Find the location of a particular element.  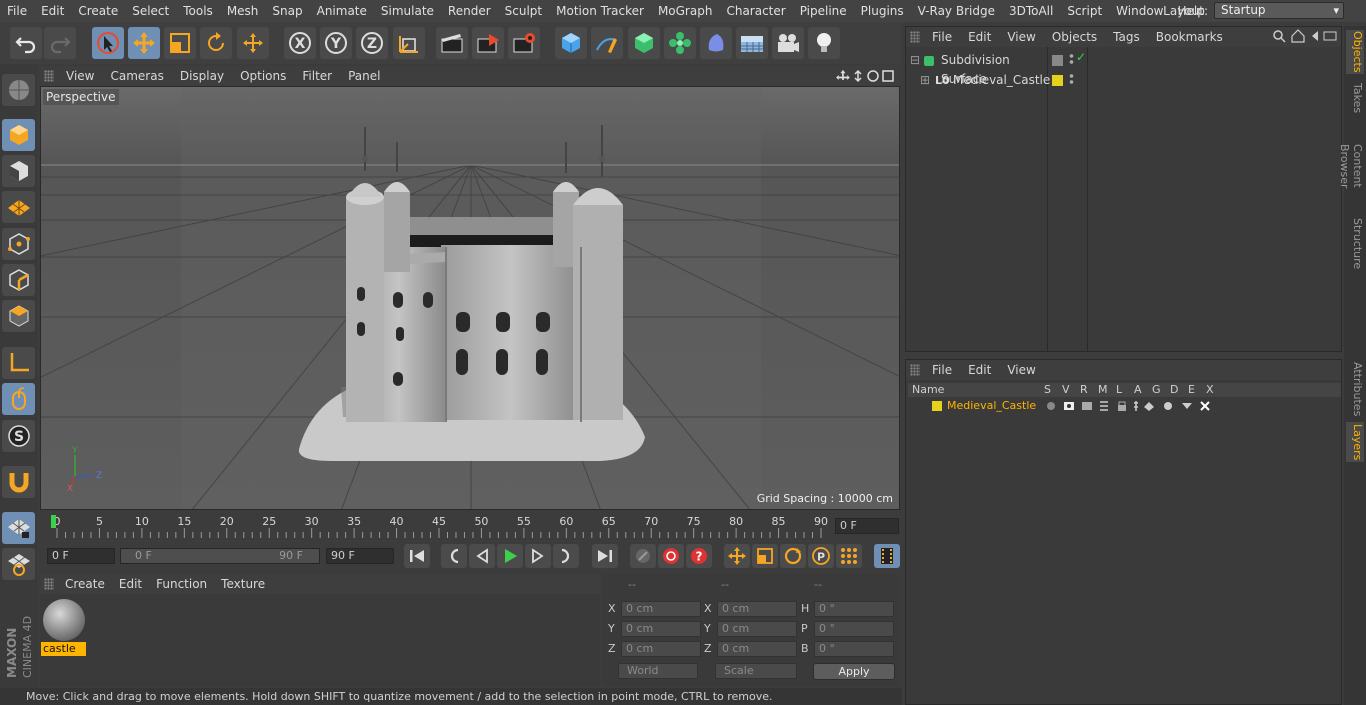

layer-col-e: E is located at coordinates (1191, 389).